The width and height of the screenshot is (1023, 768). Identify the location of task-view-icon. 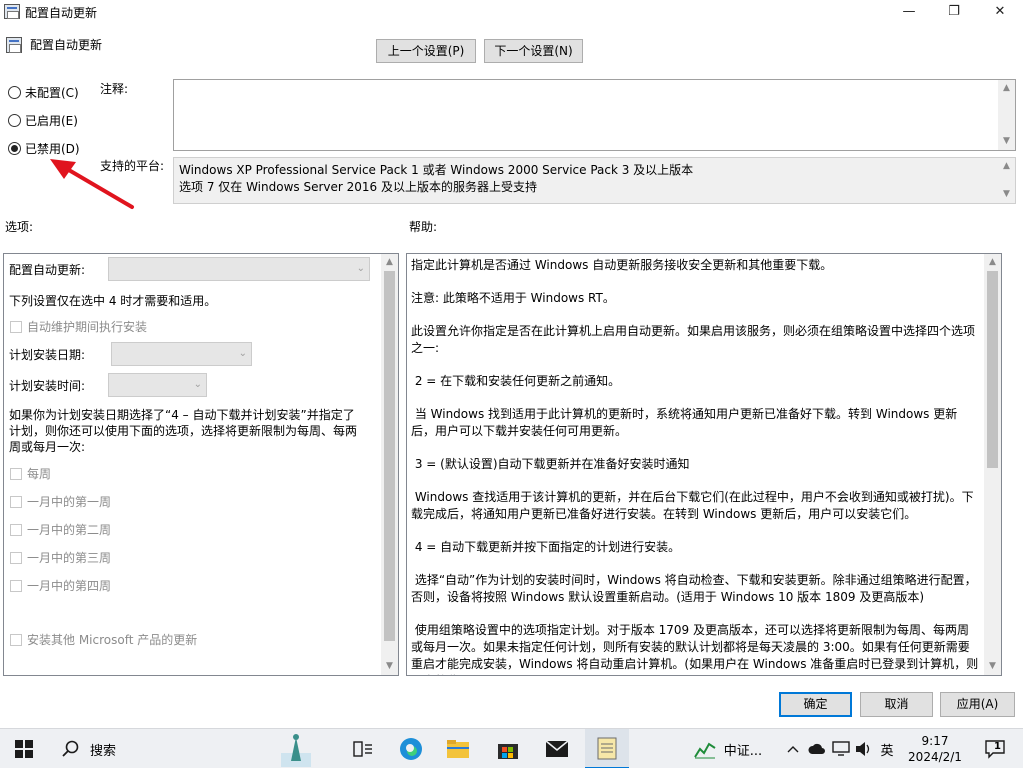
(363, 748).